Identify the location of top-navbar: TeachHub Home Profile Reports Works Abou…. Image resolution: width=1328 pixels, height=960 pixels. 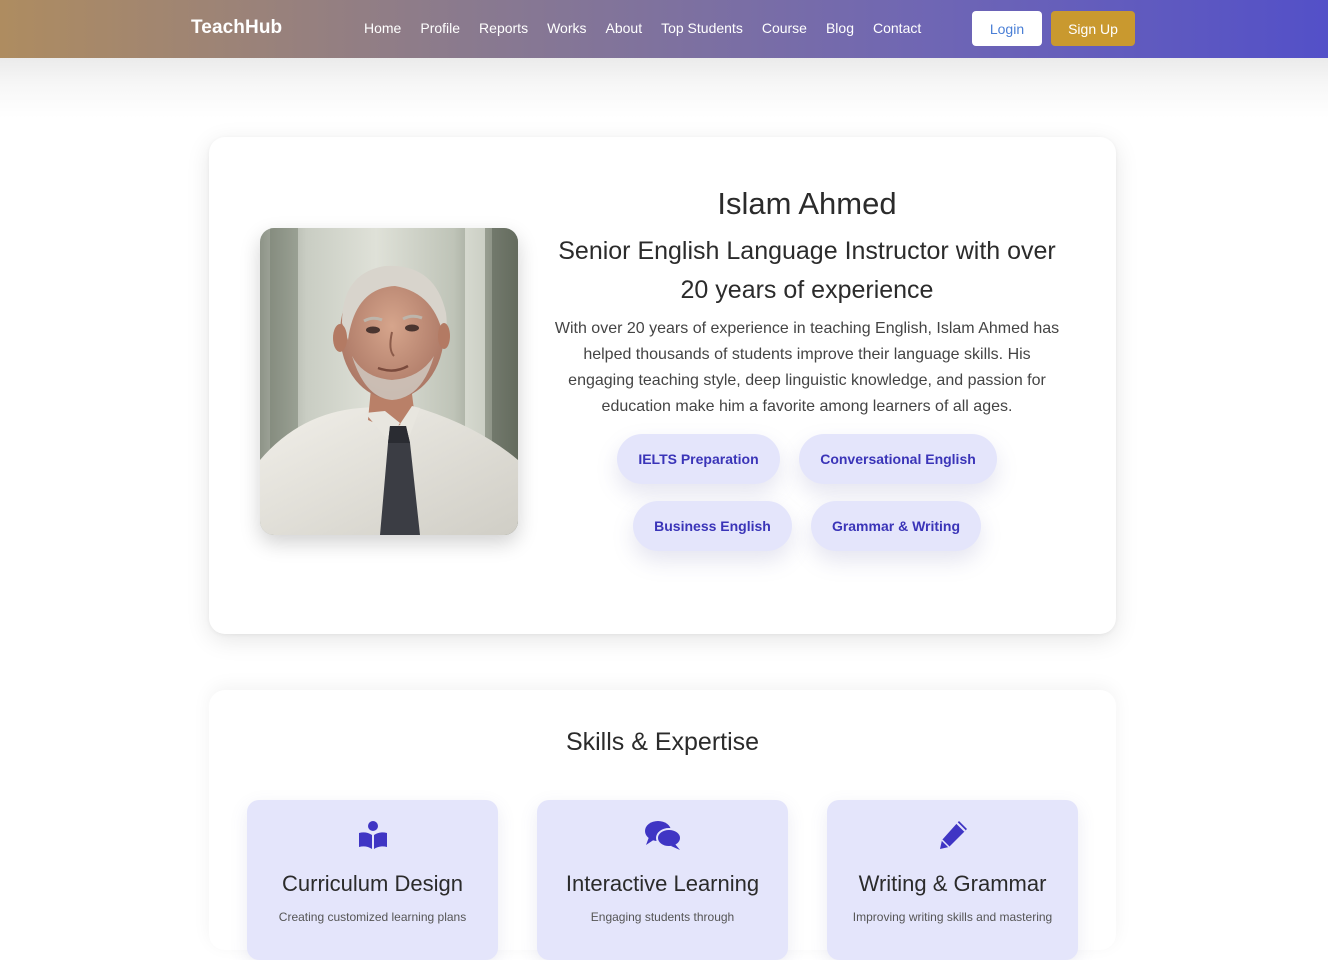
(664, 29).